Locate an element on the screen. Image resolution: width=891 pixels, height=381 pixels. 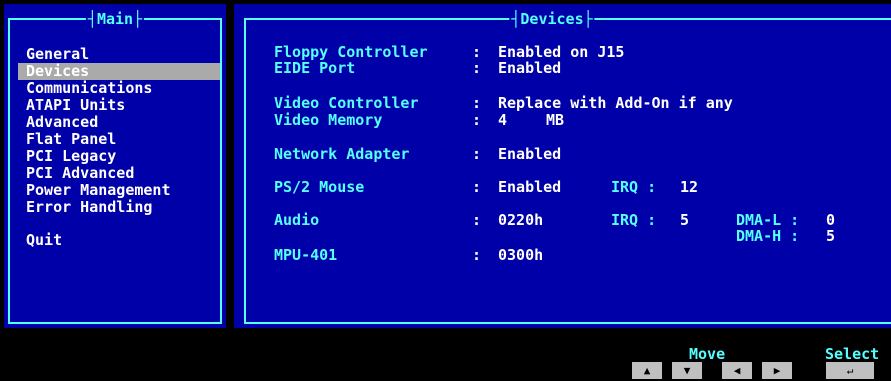
menu-item-error-handling: Error Handling is located at coordinates (119, 207).